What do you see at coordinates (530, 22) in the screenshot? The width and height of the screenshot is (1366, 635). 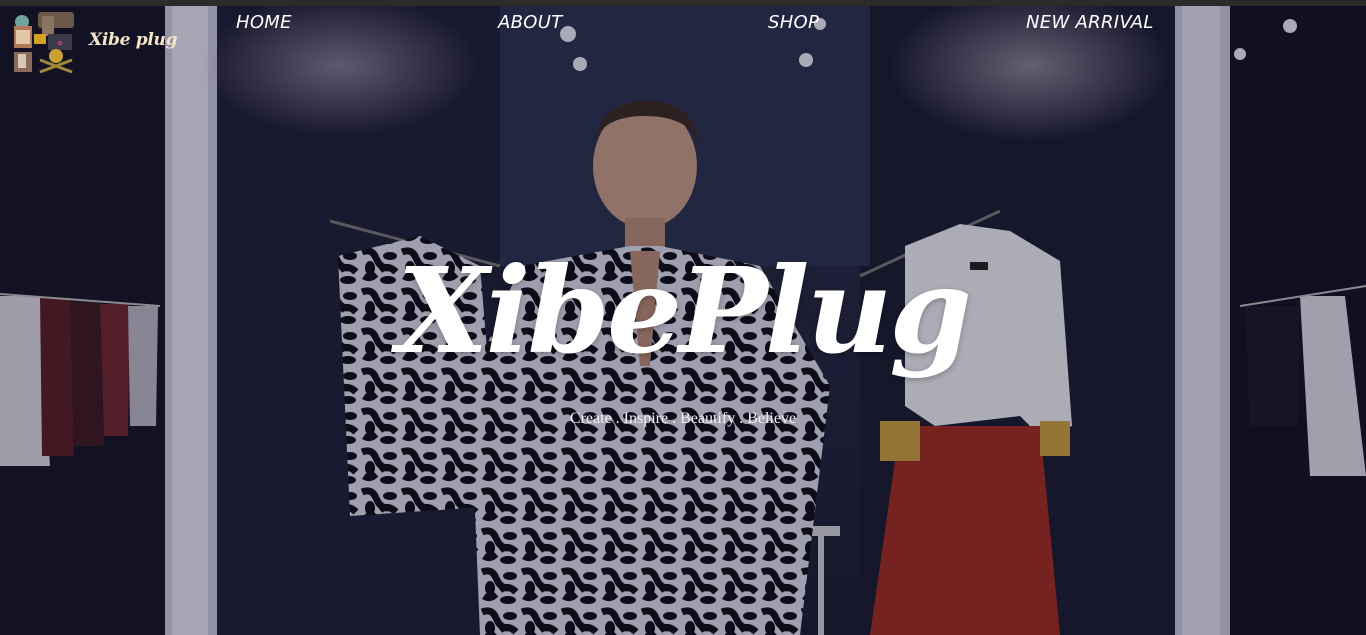 I see `nav-about: ABOUT` at bounding box center [530, 22].